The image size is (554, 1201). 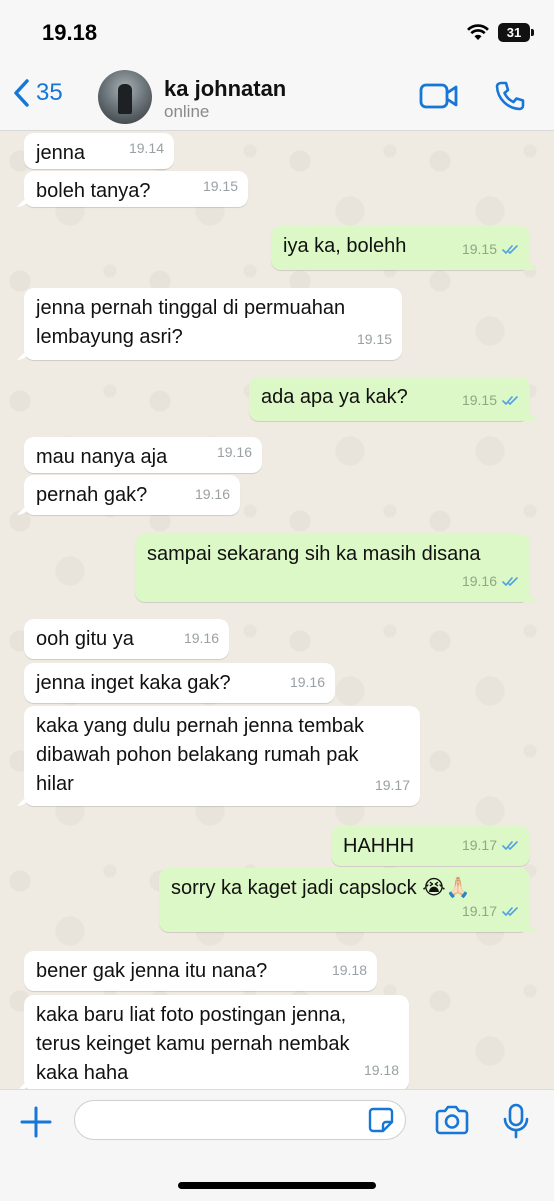 What do you see at coordinates (143, 455) in the screenshot?
I see `incoming-message: mau nanya aja 19.16` at bounding box center [143, 455].